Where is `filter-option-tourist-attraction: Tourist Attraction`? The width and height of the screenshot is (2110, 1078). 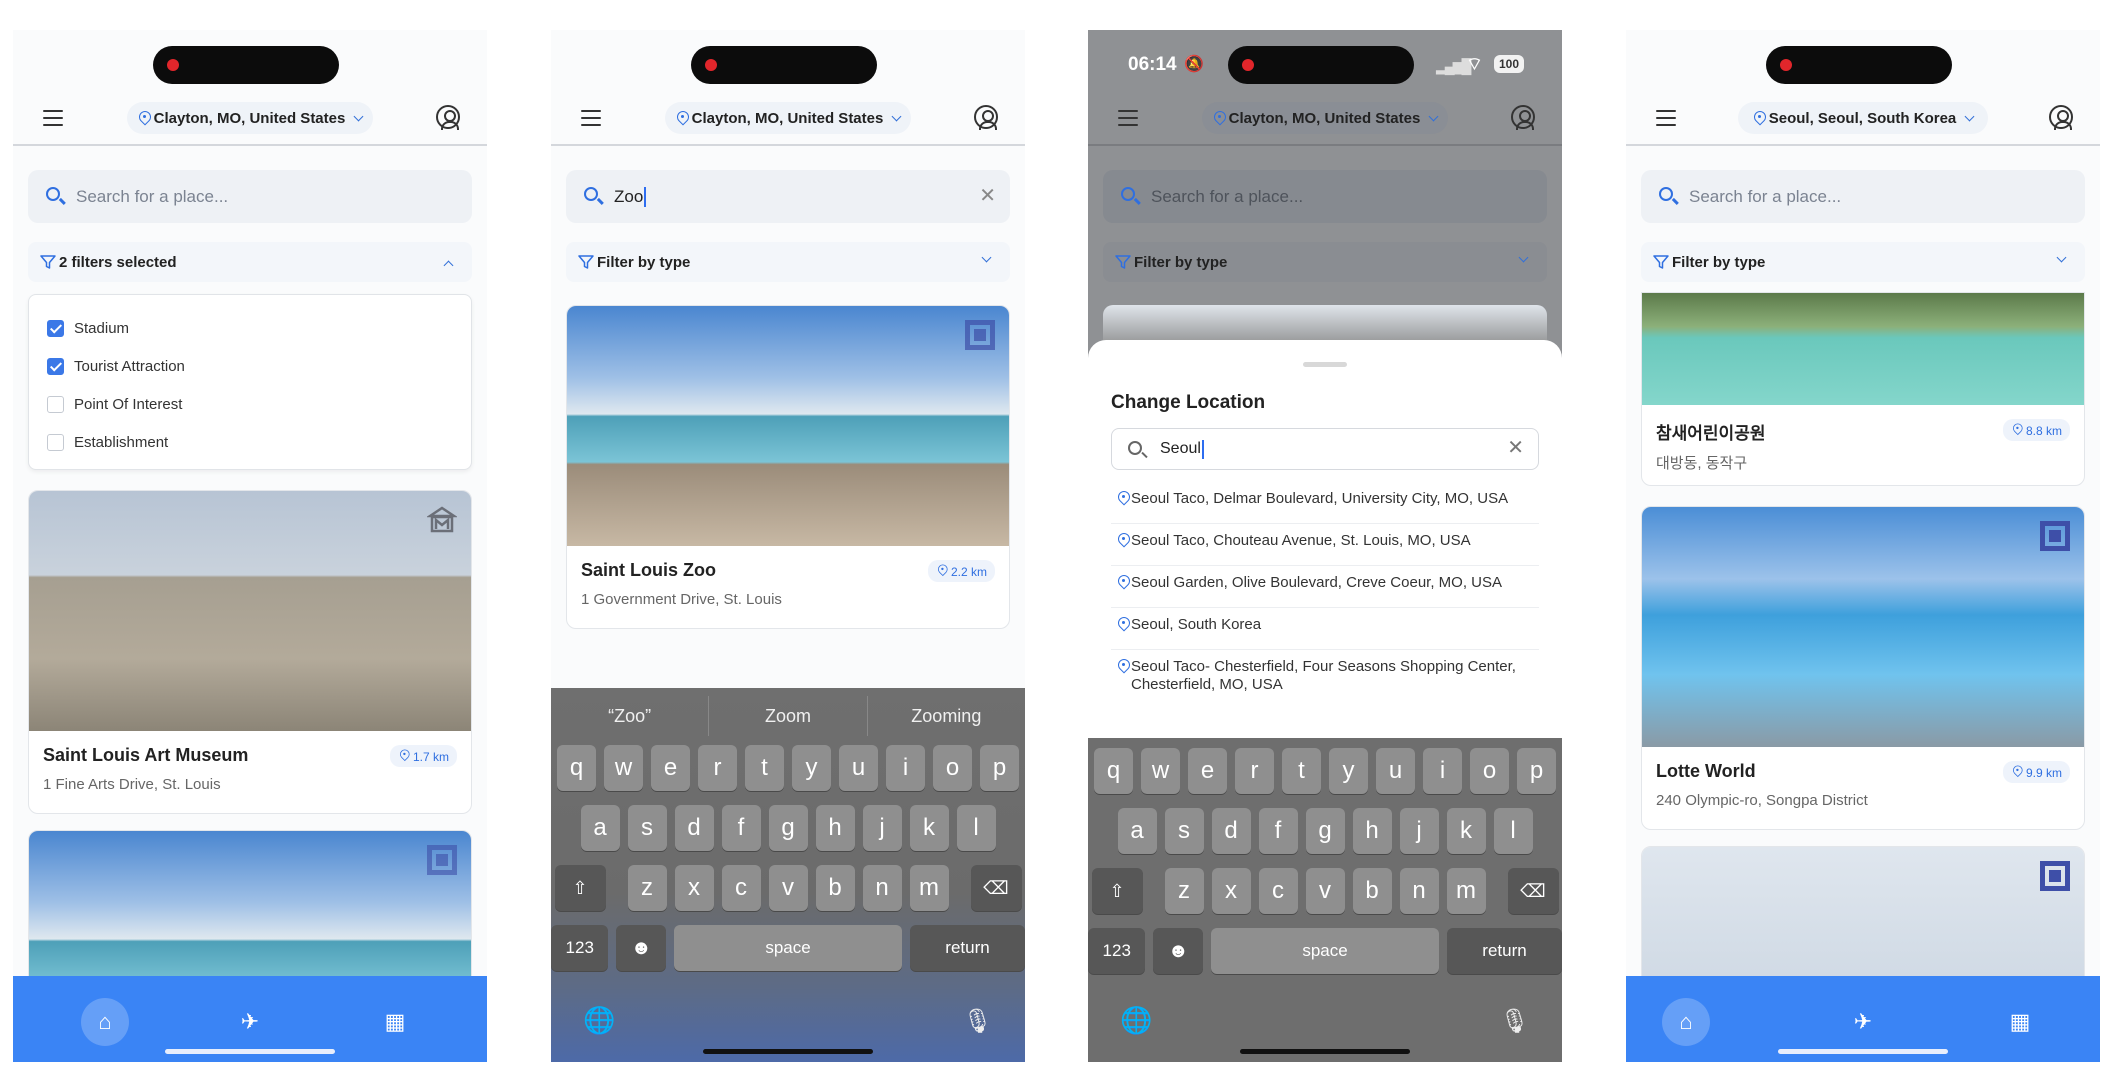
filter-option-tourist-attraction: Tourist Attraction is located at coordinates (250, 366).